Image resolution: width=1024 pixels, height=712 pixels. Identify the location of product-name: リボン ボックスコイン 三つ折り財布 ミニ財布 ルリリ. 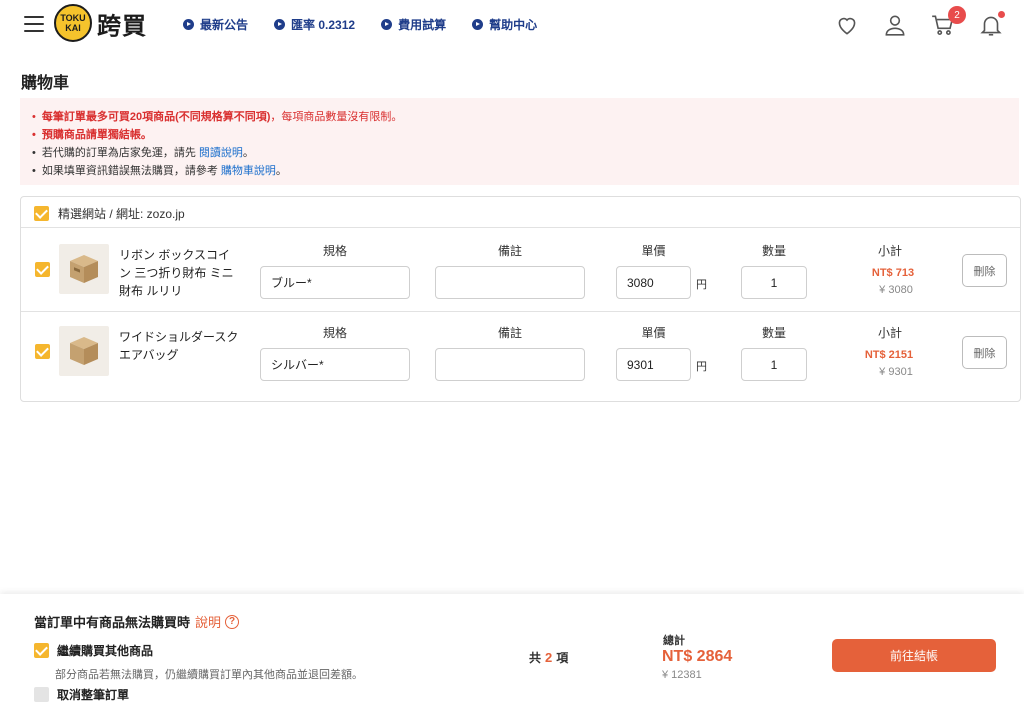
(180, 273).